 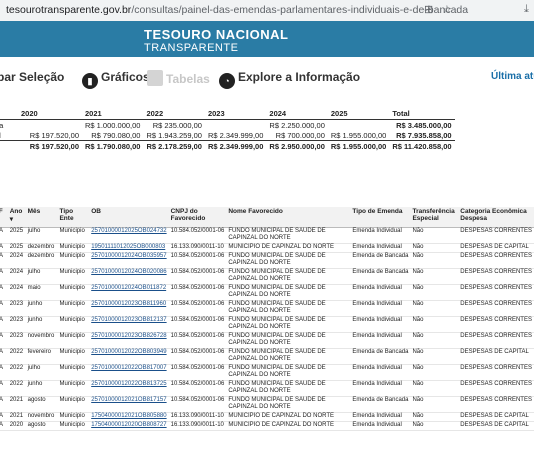 I want to click on ob-link: 25701000012022OB817007, so click(x=129, y=372).